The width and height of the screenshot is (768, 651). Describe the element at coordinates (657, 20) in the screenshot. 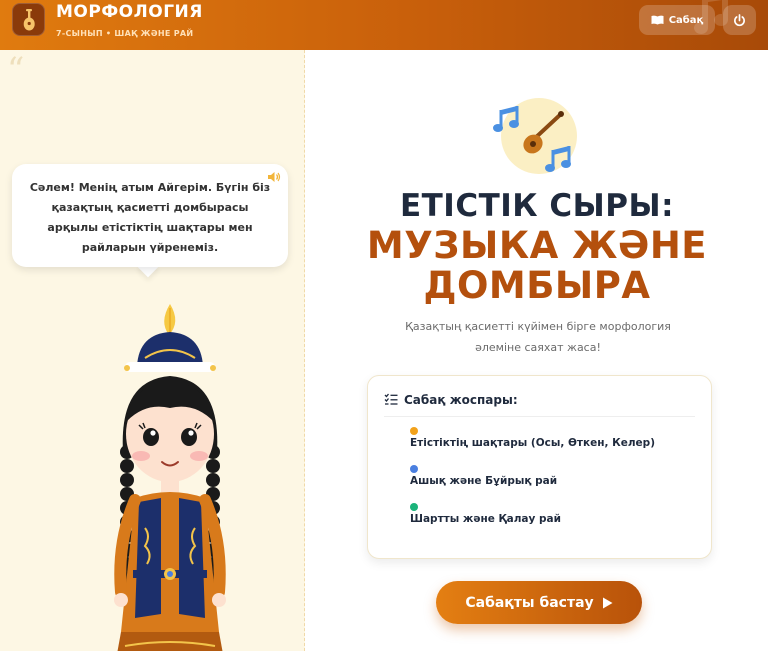

I see `book-icon` at that location.